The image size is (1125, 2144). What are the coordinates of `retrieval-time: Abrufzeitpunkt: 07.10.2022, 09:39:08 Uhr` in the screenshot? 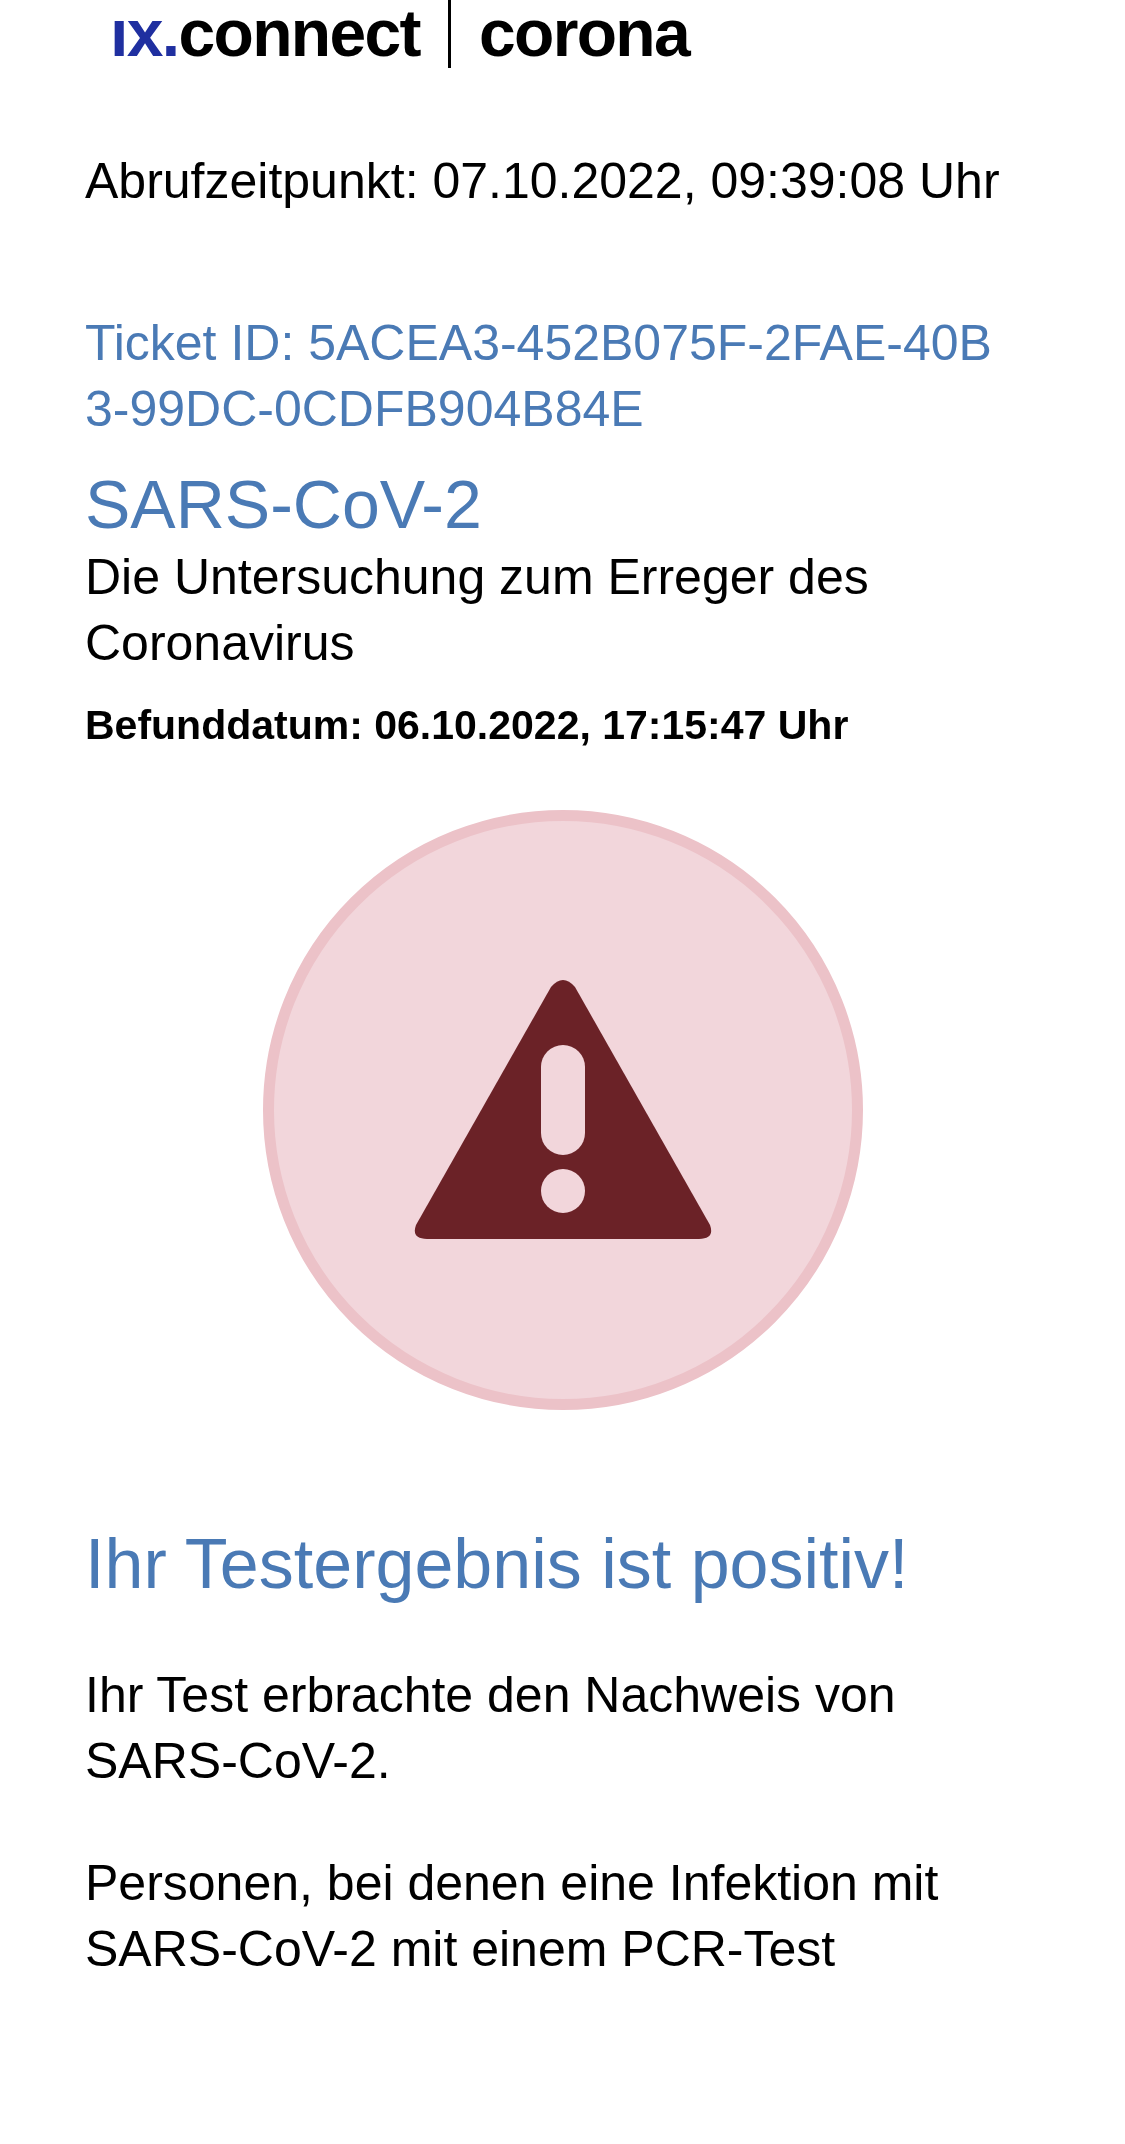 It's located at (543, 181).